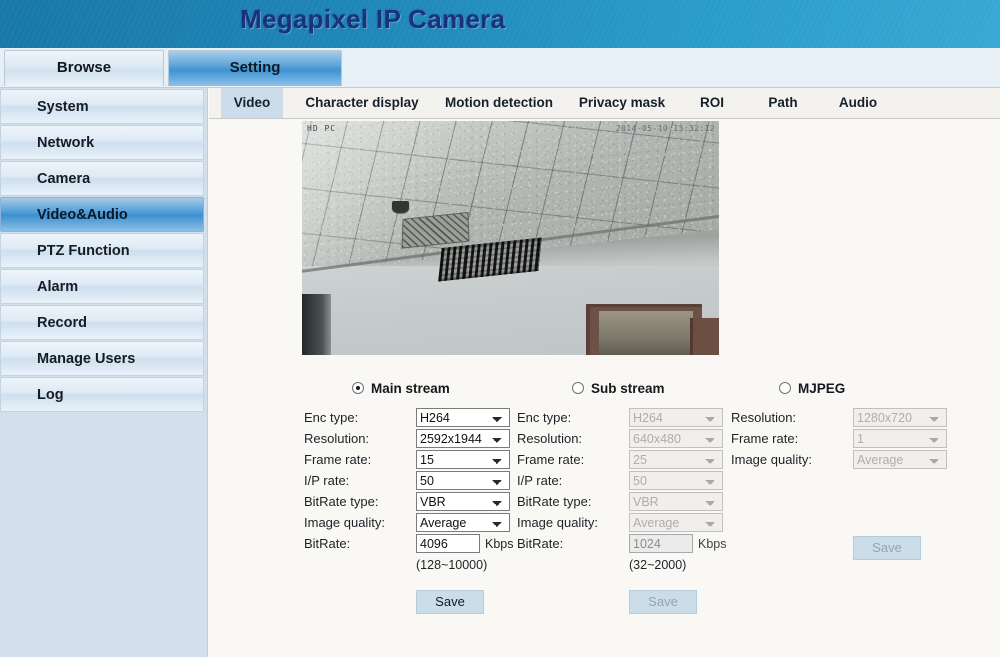 The height and width of the screenshot is (657, 1000). What do you see at coordinates (661, 543) in the screenshot?
I see `sub-bitrate-input` at bounding box center [661, 543].